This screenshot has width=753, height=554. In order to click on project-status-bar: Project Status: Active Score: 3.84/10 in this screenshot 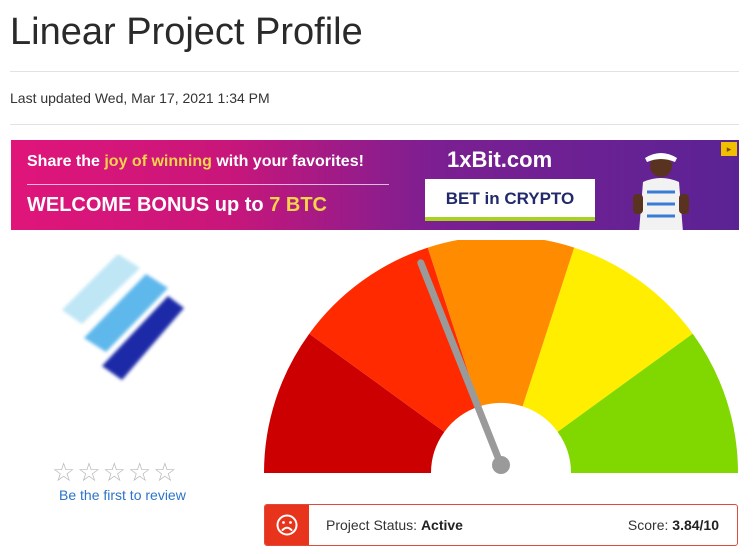, I will do `click(501, 525)`.